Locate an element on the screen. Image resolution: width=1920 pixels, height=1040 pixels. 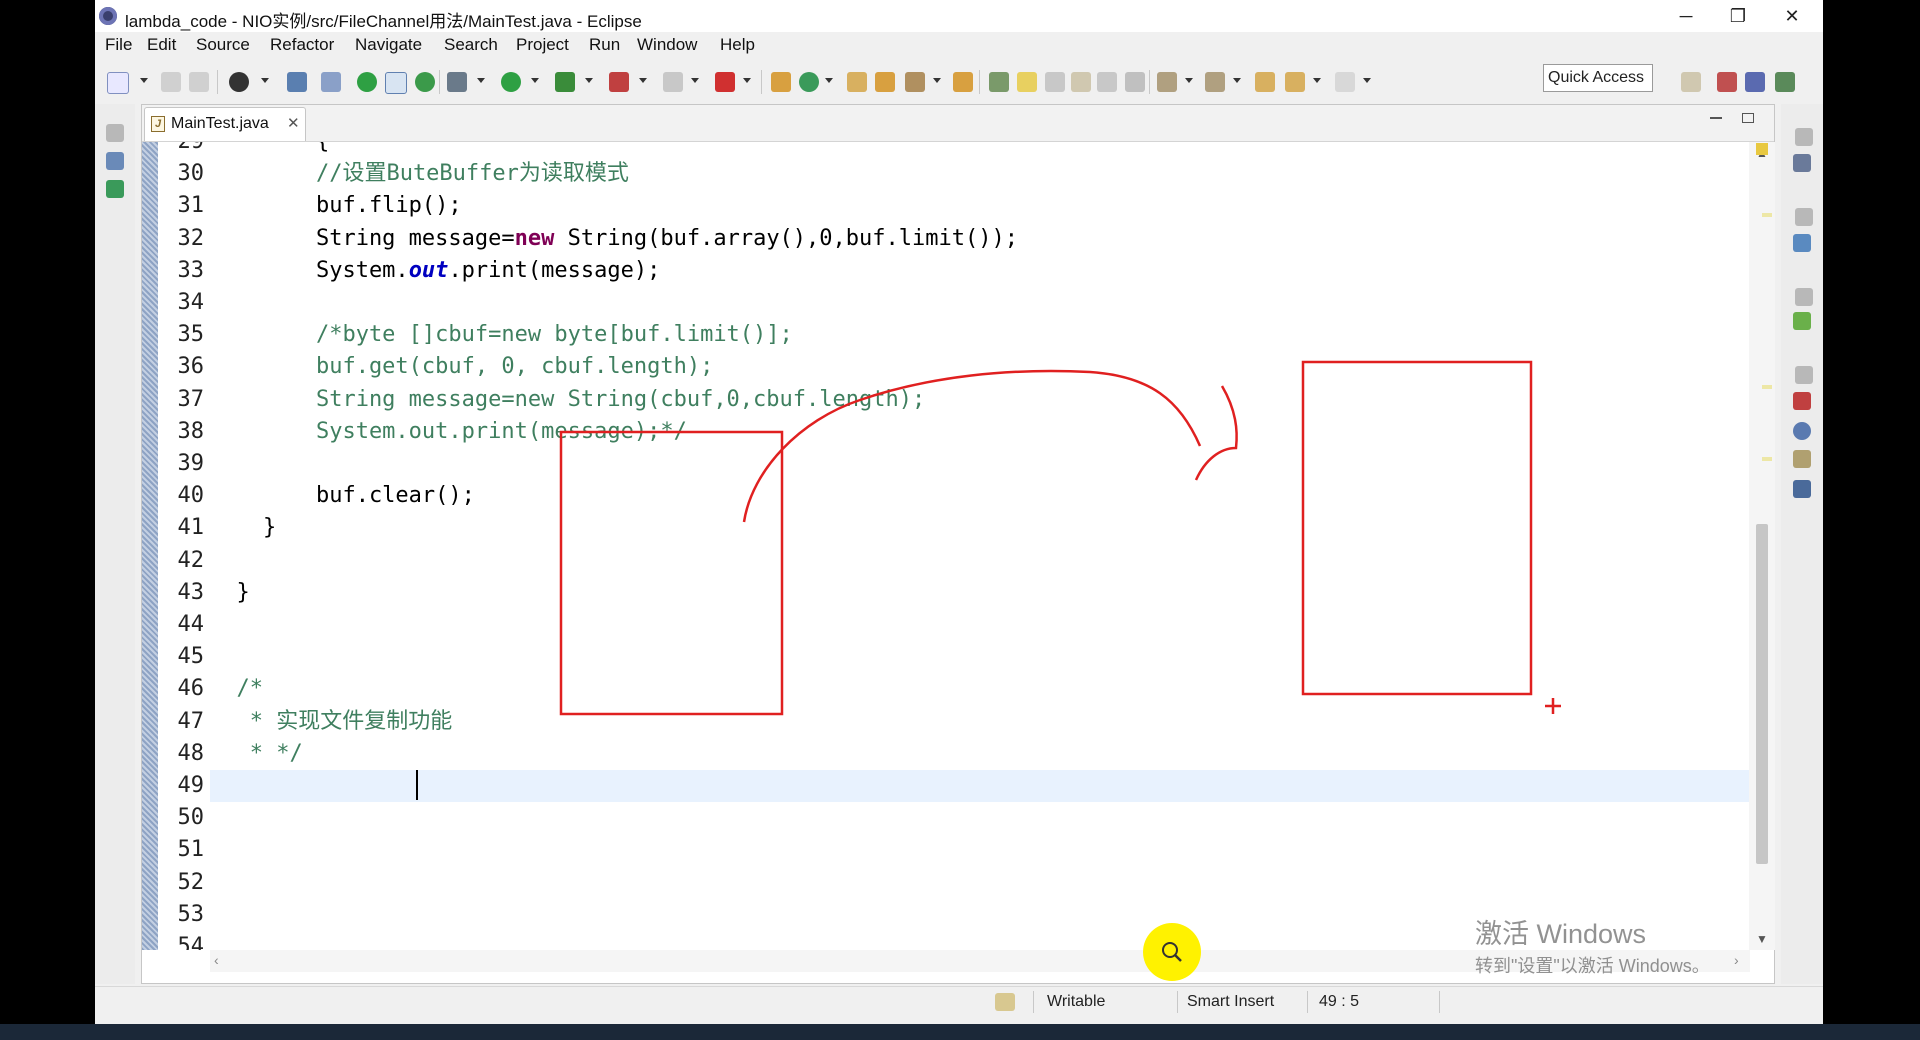
magnifier-icon is located at coordinates (1172, 952).